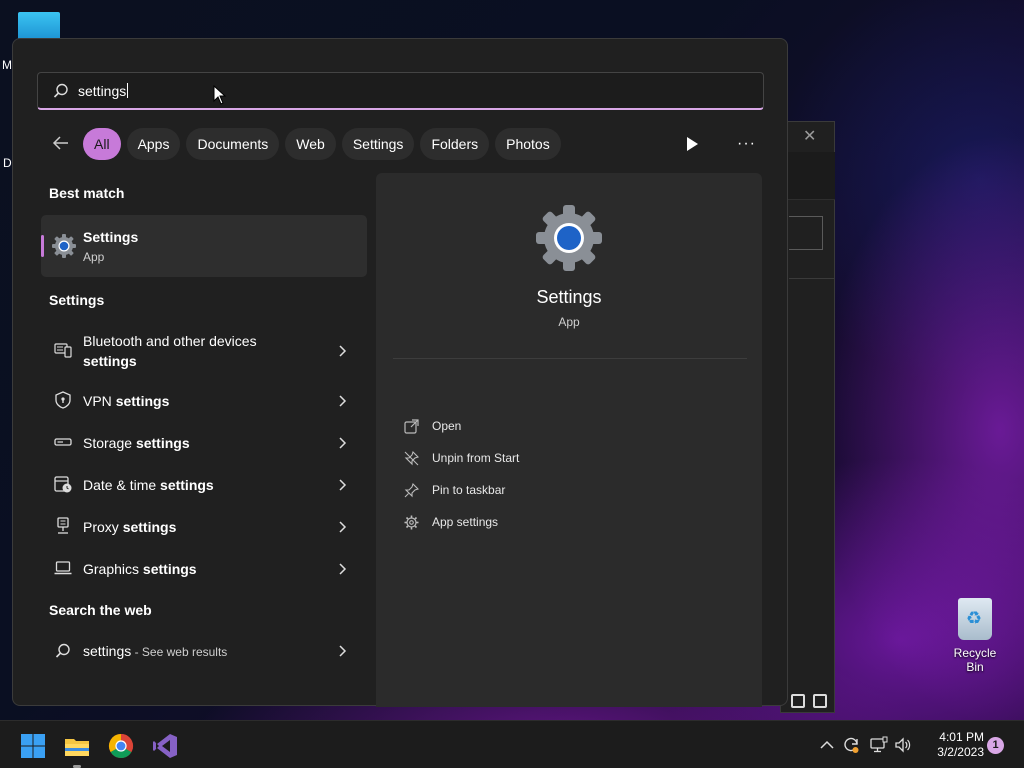 The width and height of the screenshot is (1024, 768). Describe the element at coordinates (233, 144) in the screenshot. I see `filter-chip-documents: Documents` at that location.